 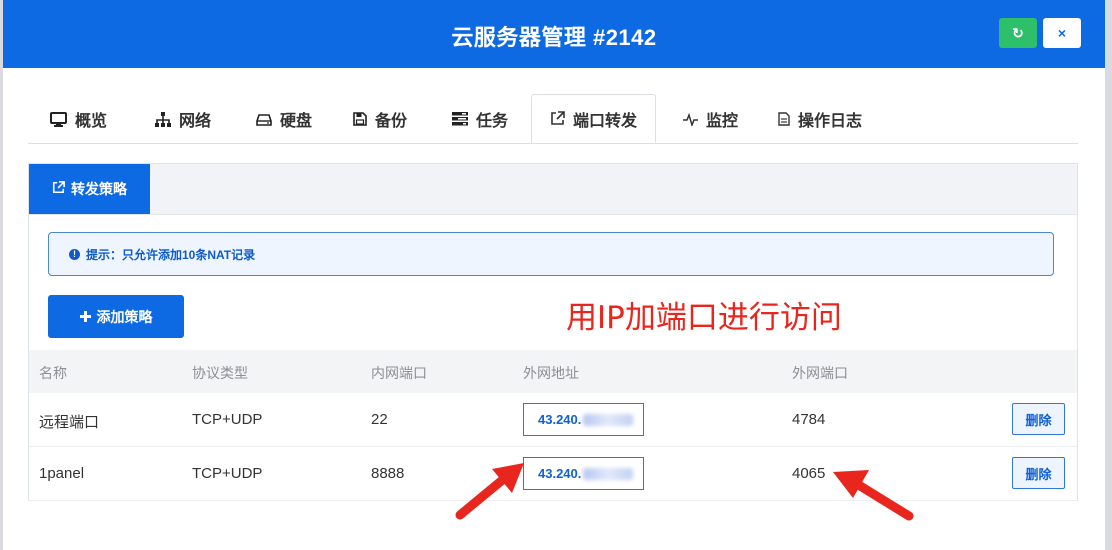 What do you see at coordinates (820, 373) in the screenshot?
I see `column-header: 外网端口` at bounding box center [820, 373].